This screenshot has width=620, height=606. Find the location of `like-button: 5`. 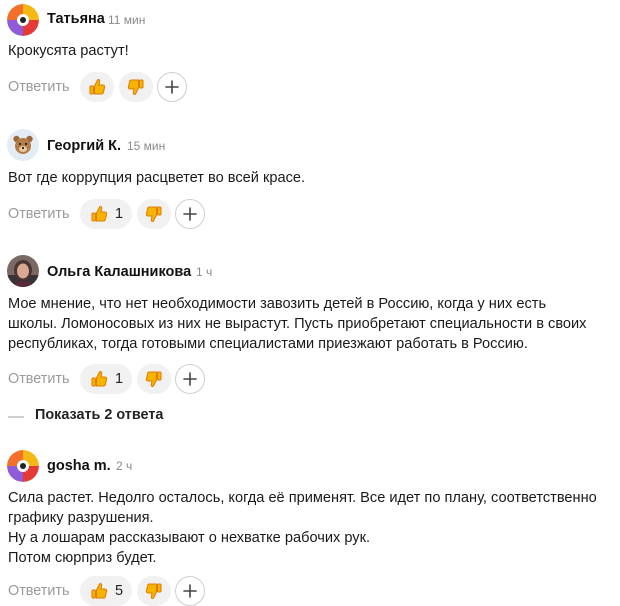

like-button: 5 is located at coordinates (106, 591).